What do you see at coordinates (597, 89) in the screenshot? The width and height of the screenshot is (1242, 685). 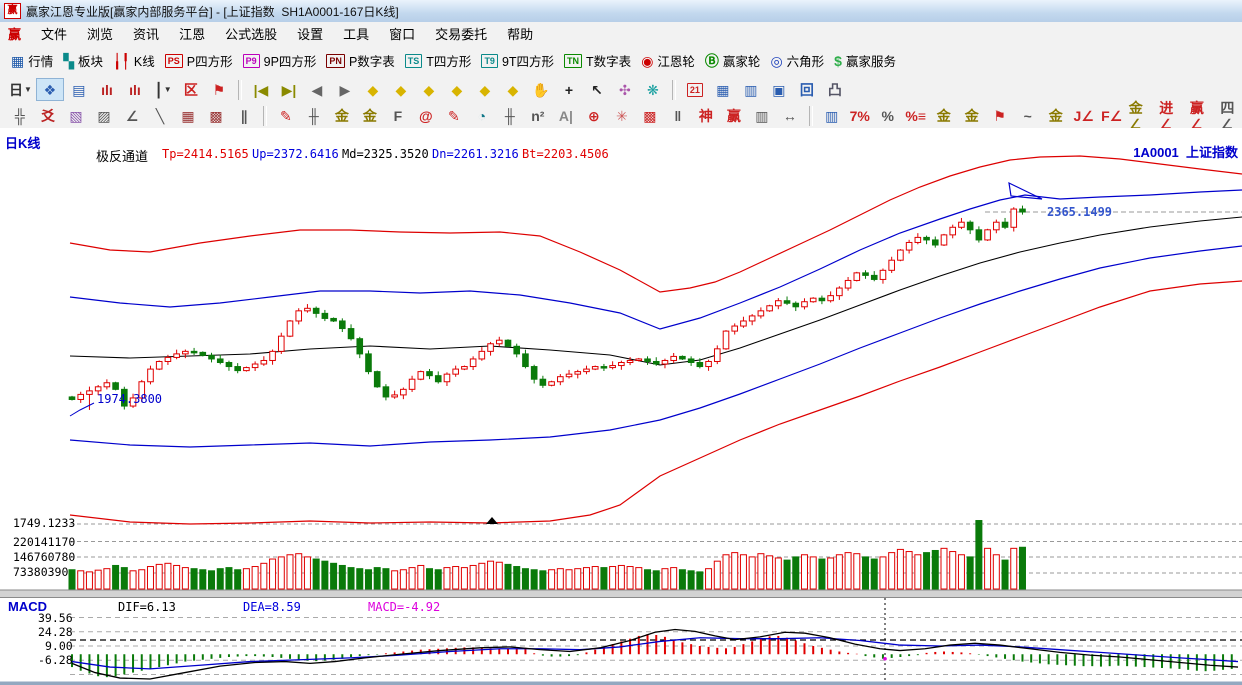 I see `zoom-tool-button: ↖` at bounding box center [597, 89].